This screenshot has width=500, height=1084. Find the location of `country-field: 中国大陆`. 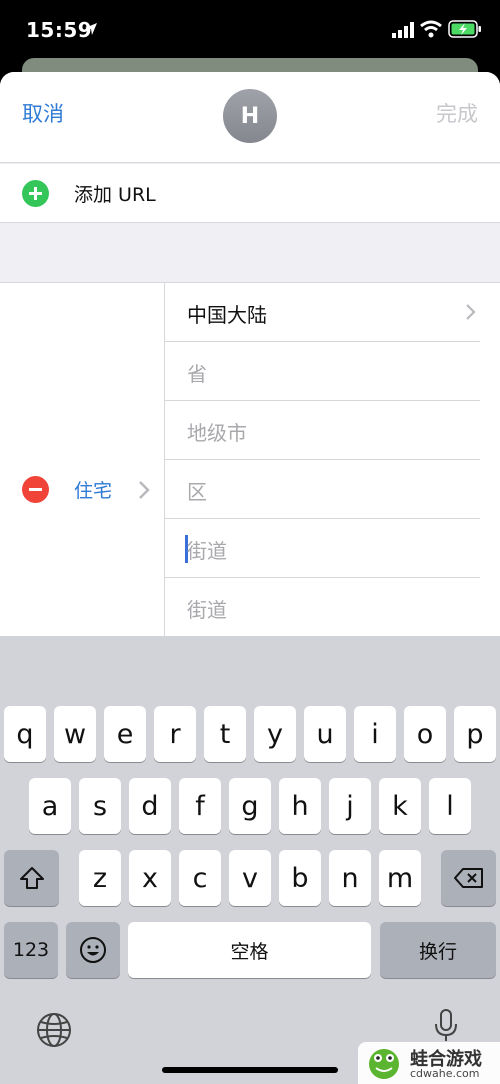

country-field: 中国大陆 is located at coordinates (322, 312).